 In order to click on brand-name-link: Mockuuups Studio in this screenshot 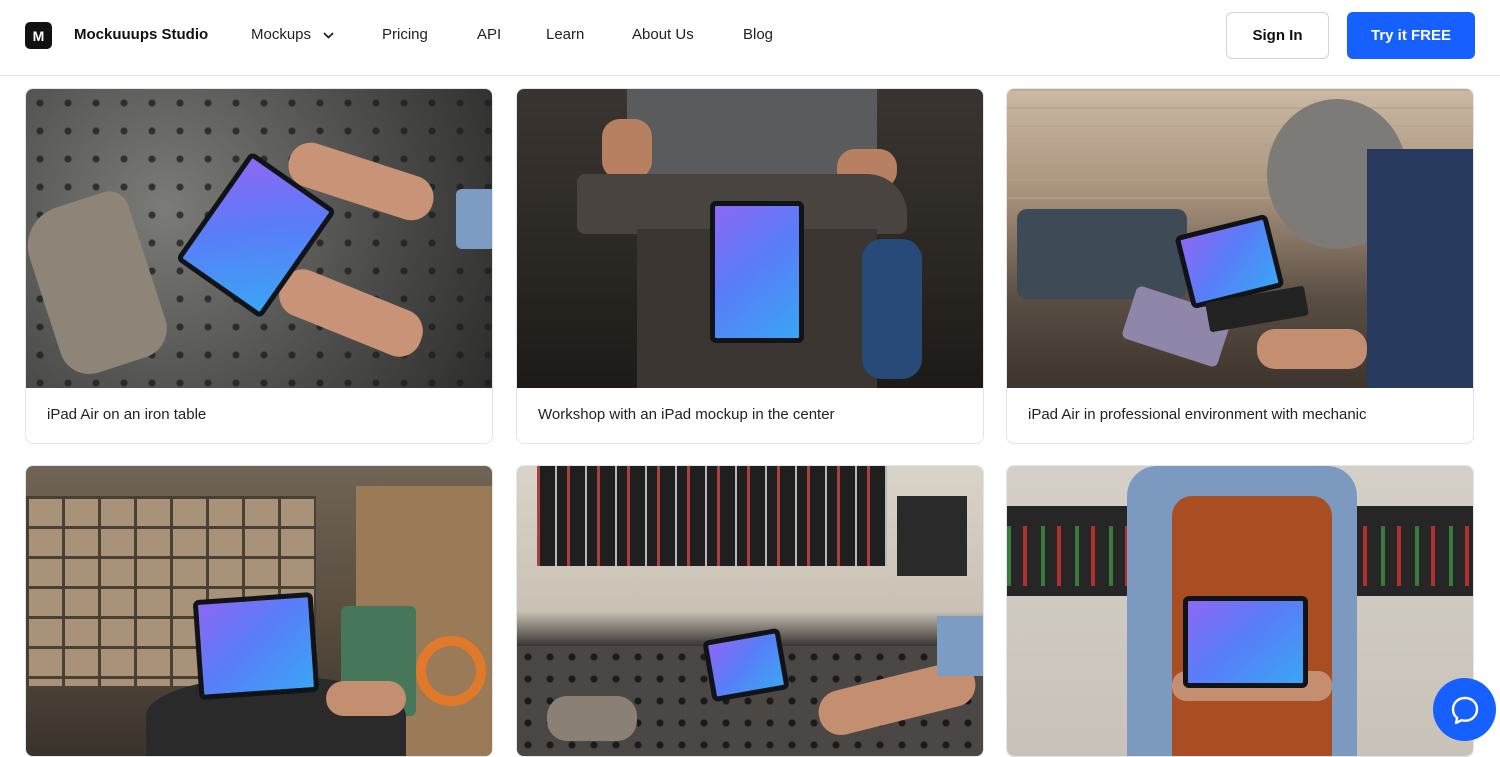, I will do `click(141, 34)`.